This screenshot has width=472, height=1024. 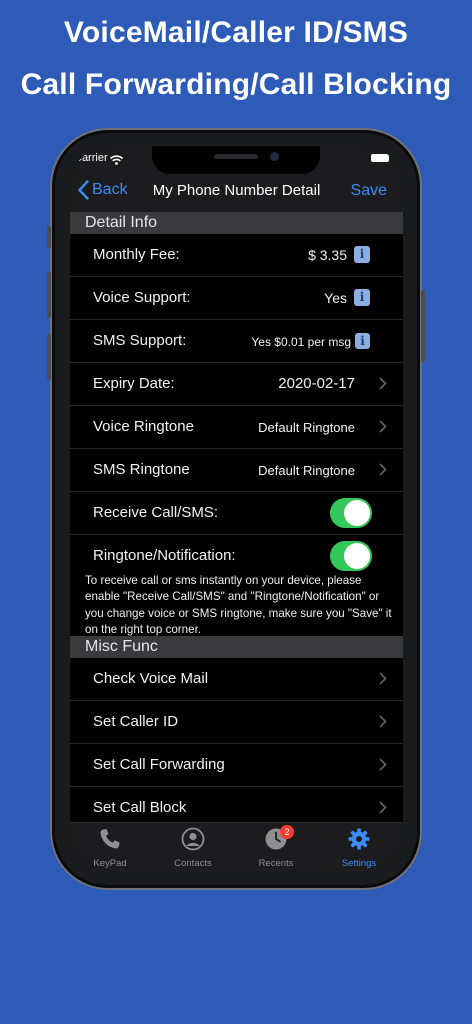 I want to click on tab-label: Contacts, so click(x=193, y=863).